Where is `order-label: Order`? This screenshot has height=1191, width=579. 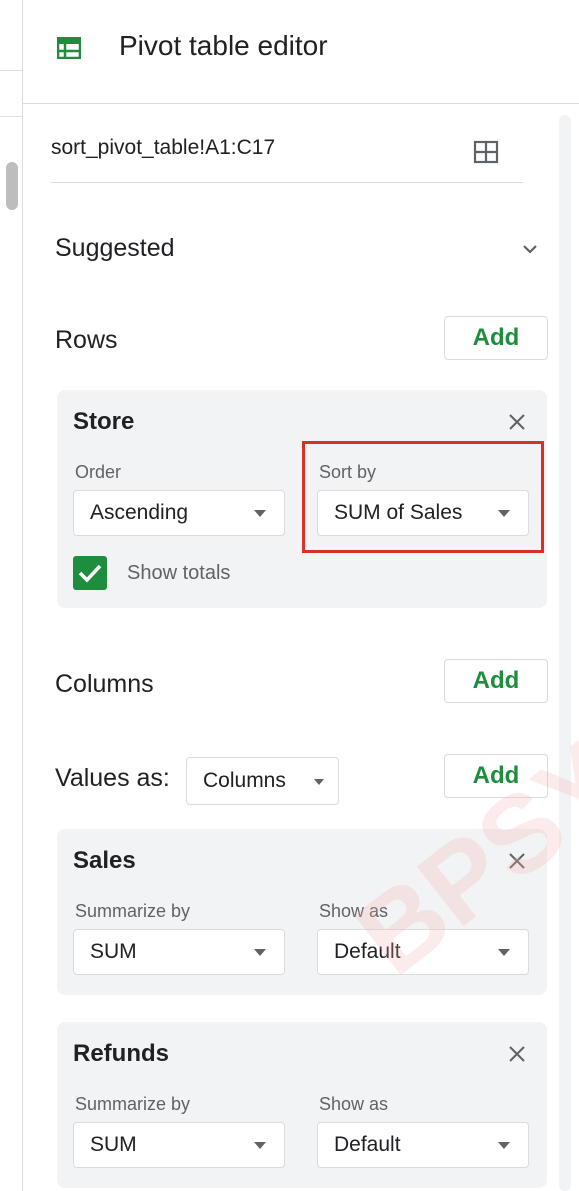 order-label: Order is located at coordinates (98, 472).